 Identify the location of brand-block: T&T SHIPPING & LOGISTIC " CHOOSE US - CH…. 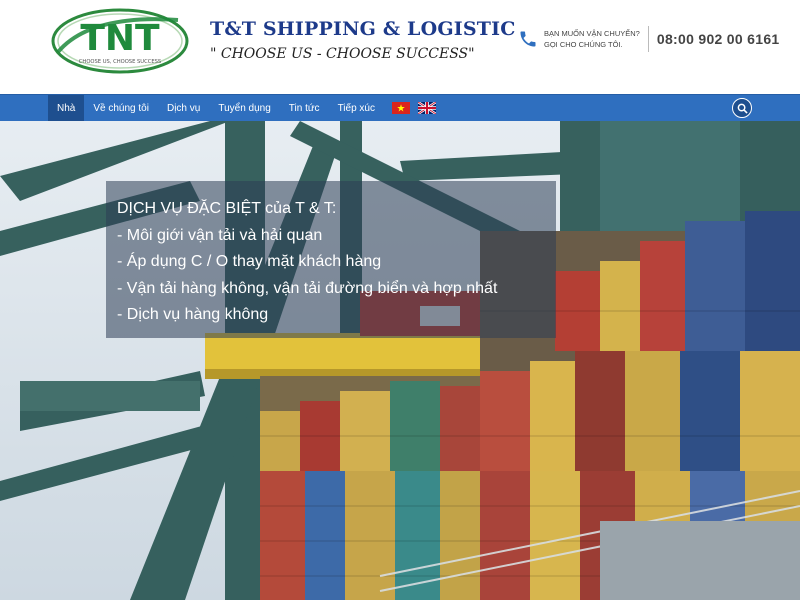
(363, 40).